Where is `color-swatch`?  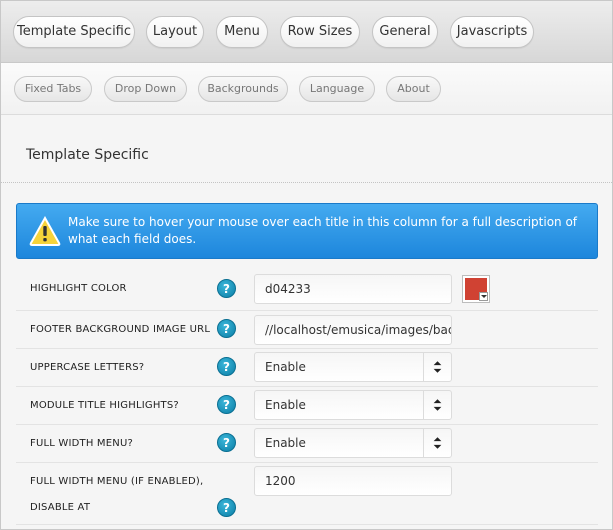 color-swatch is located at coordinates (476, 289).